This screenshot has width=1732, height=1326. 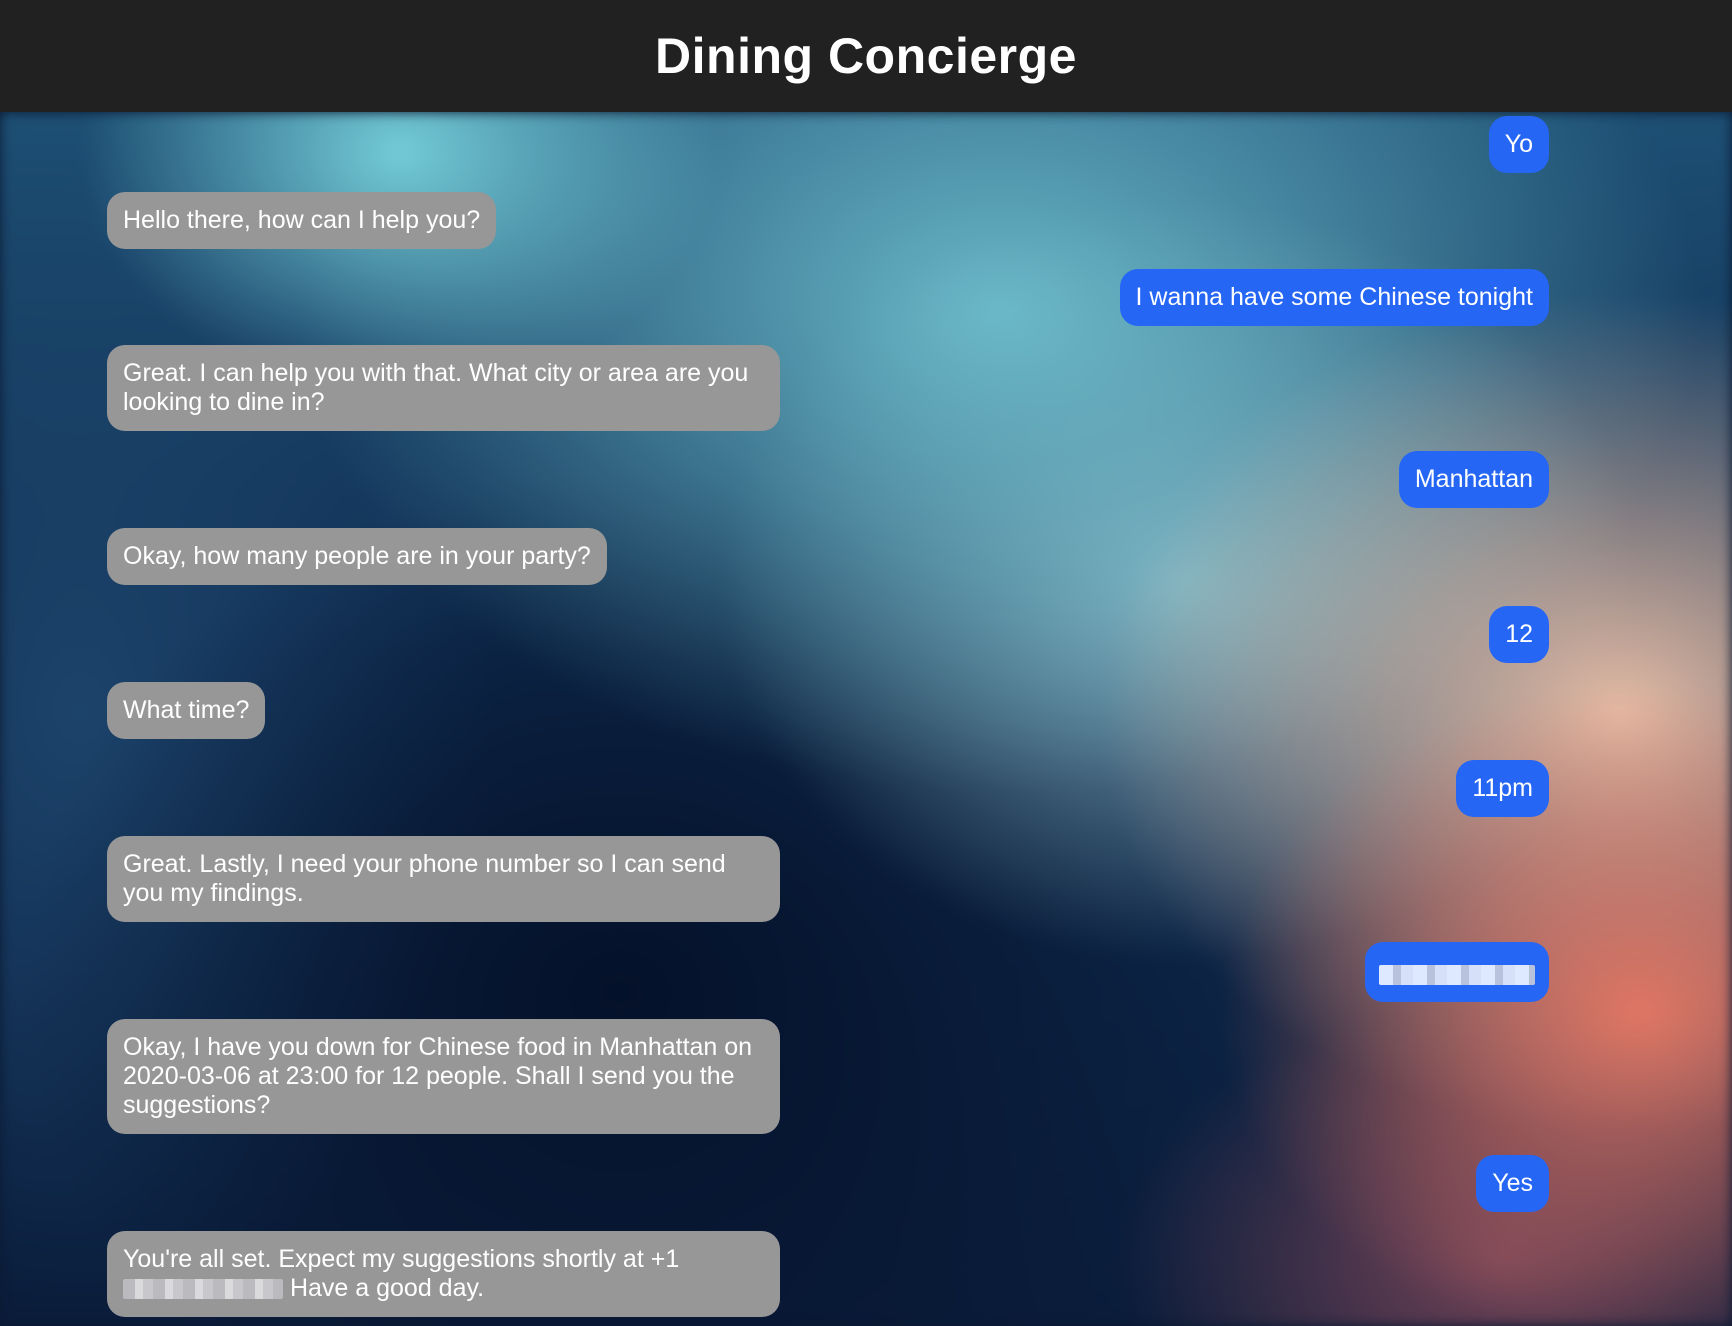 I want to click on message-text: Hello there, how can I help you?, so click(x=302, y=220).